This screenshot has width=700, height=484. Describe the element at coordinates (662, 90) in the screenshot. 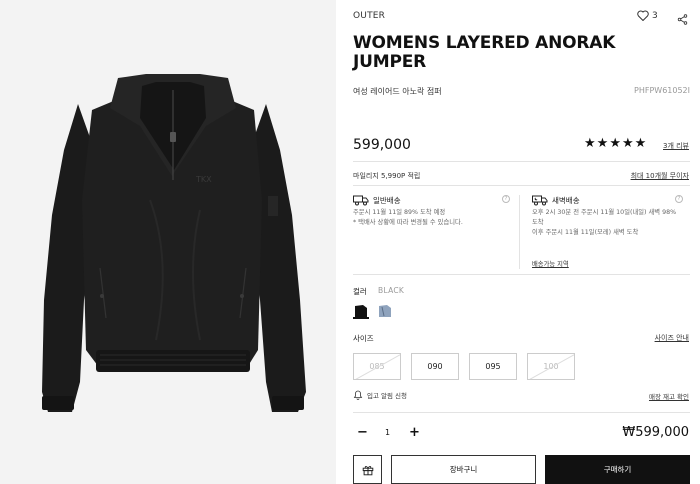

I see `product-code: PHFPW61052I` at that location.